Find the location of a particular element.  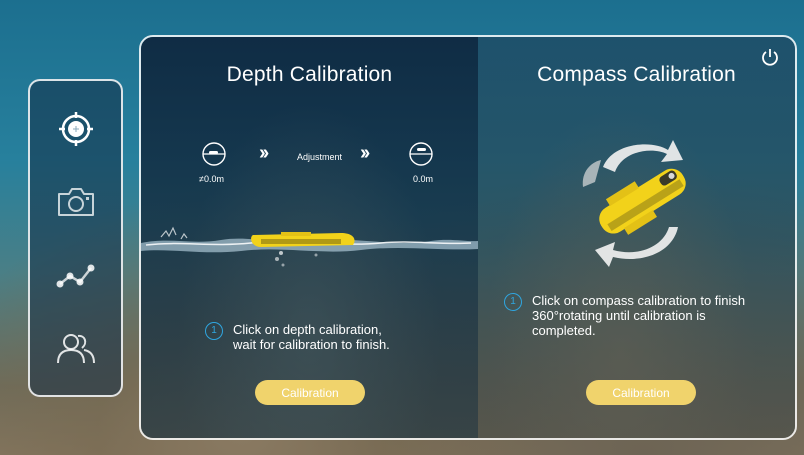

adjustment-label: Adjustment is located at coordinates (320, 157).